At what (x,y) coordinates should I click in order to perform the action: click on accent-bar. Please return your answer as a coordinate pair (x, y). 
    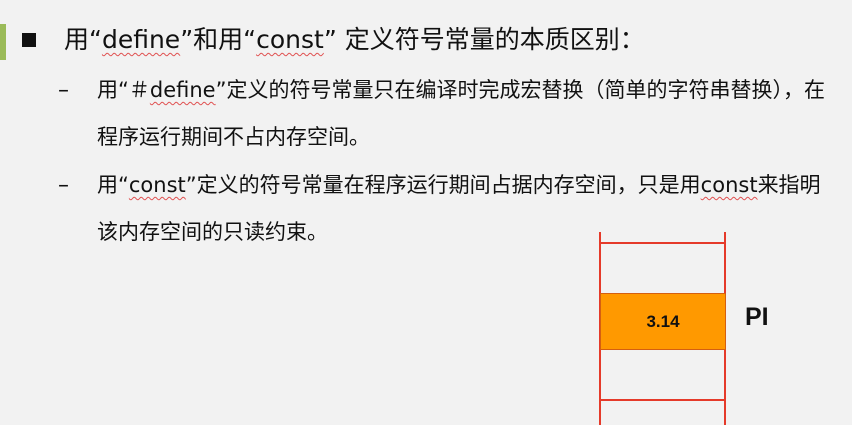
    Looking at the image, I should click on (3, 42).